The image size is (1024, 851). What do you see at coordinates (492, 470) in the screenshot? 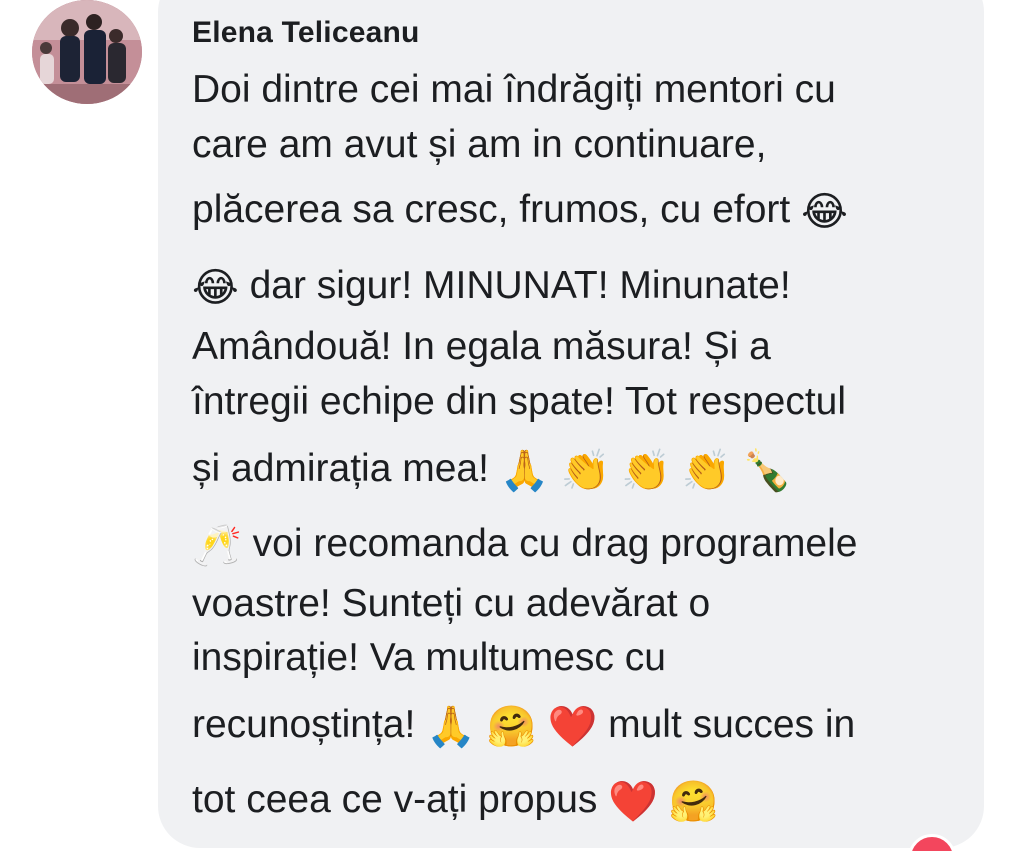
I see `comment-line: și admirația mea! 🙏 👏 👏 👏 🍾` at bounding box center [492, 470].